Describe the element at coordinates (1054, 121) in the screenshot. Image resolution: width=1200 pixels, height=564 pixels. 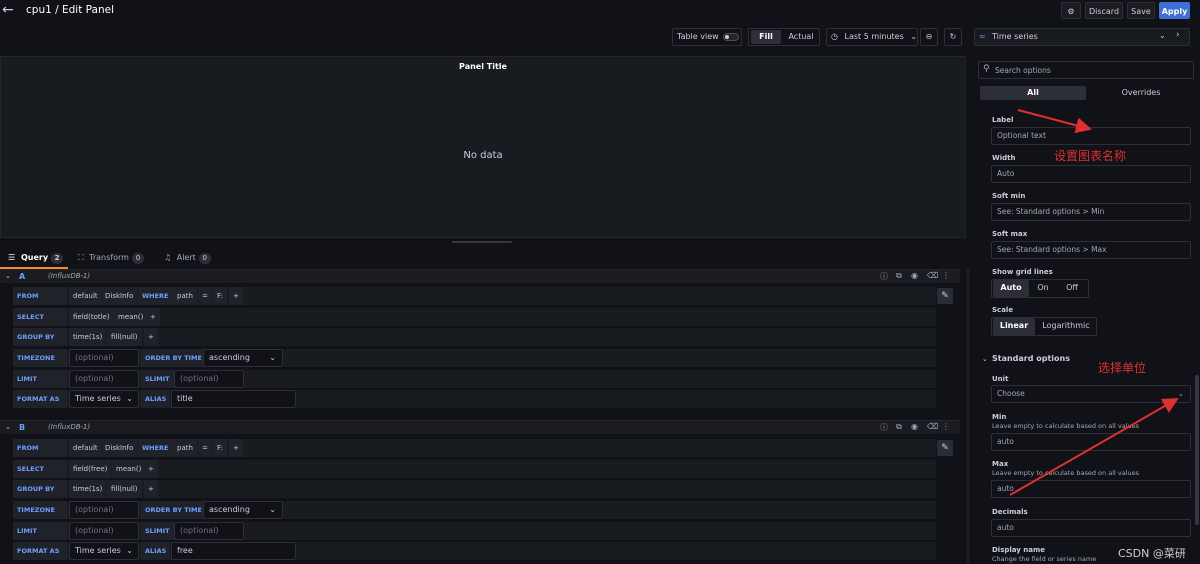
I see `arrow-to-label-input` at that location.